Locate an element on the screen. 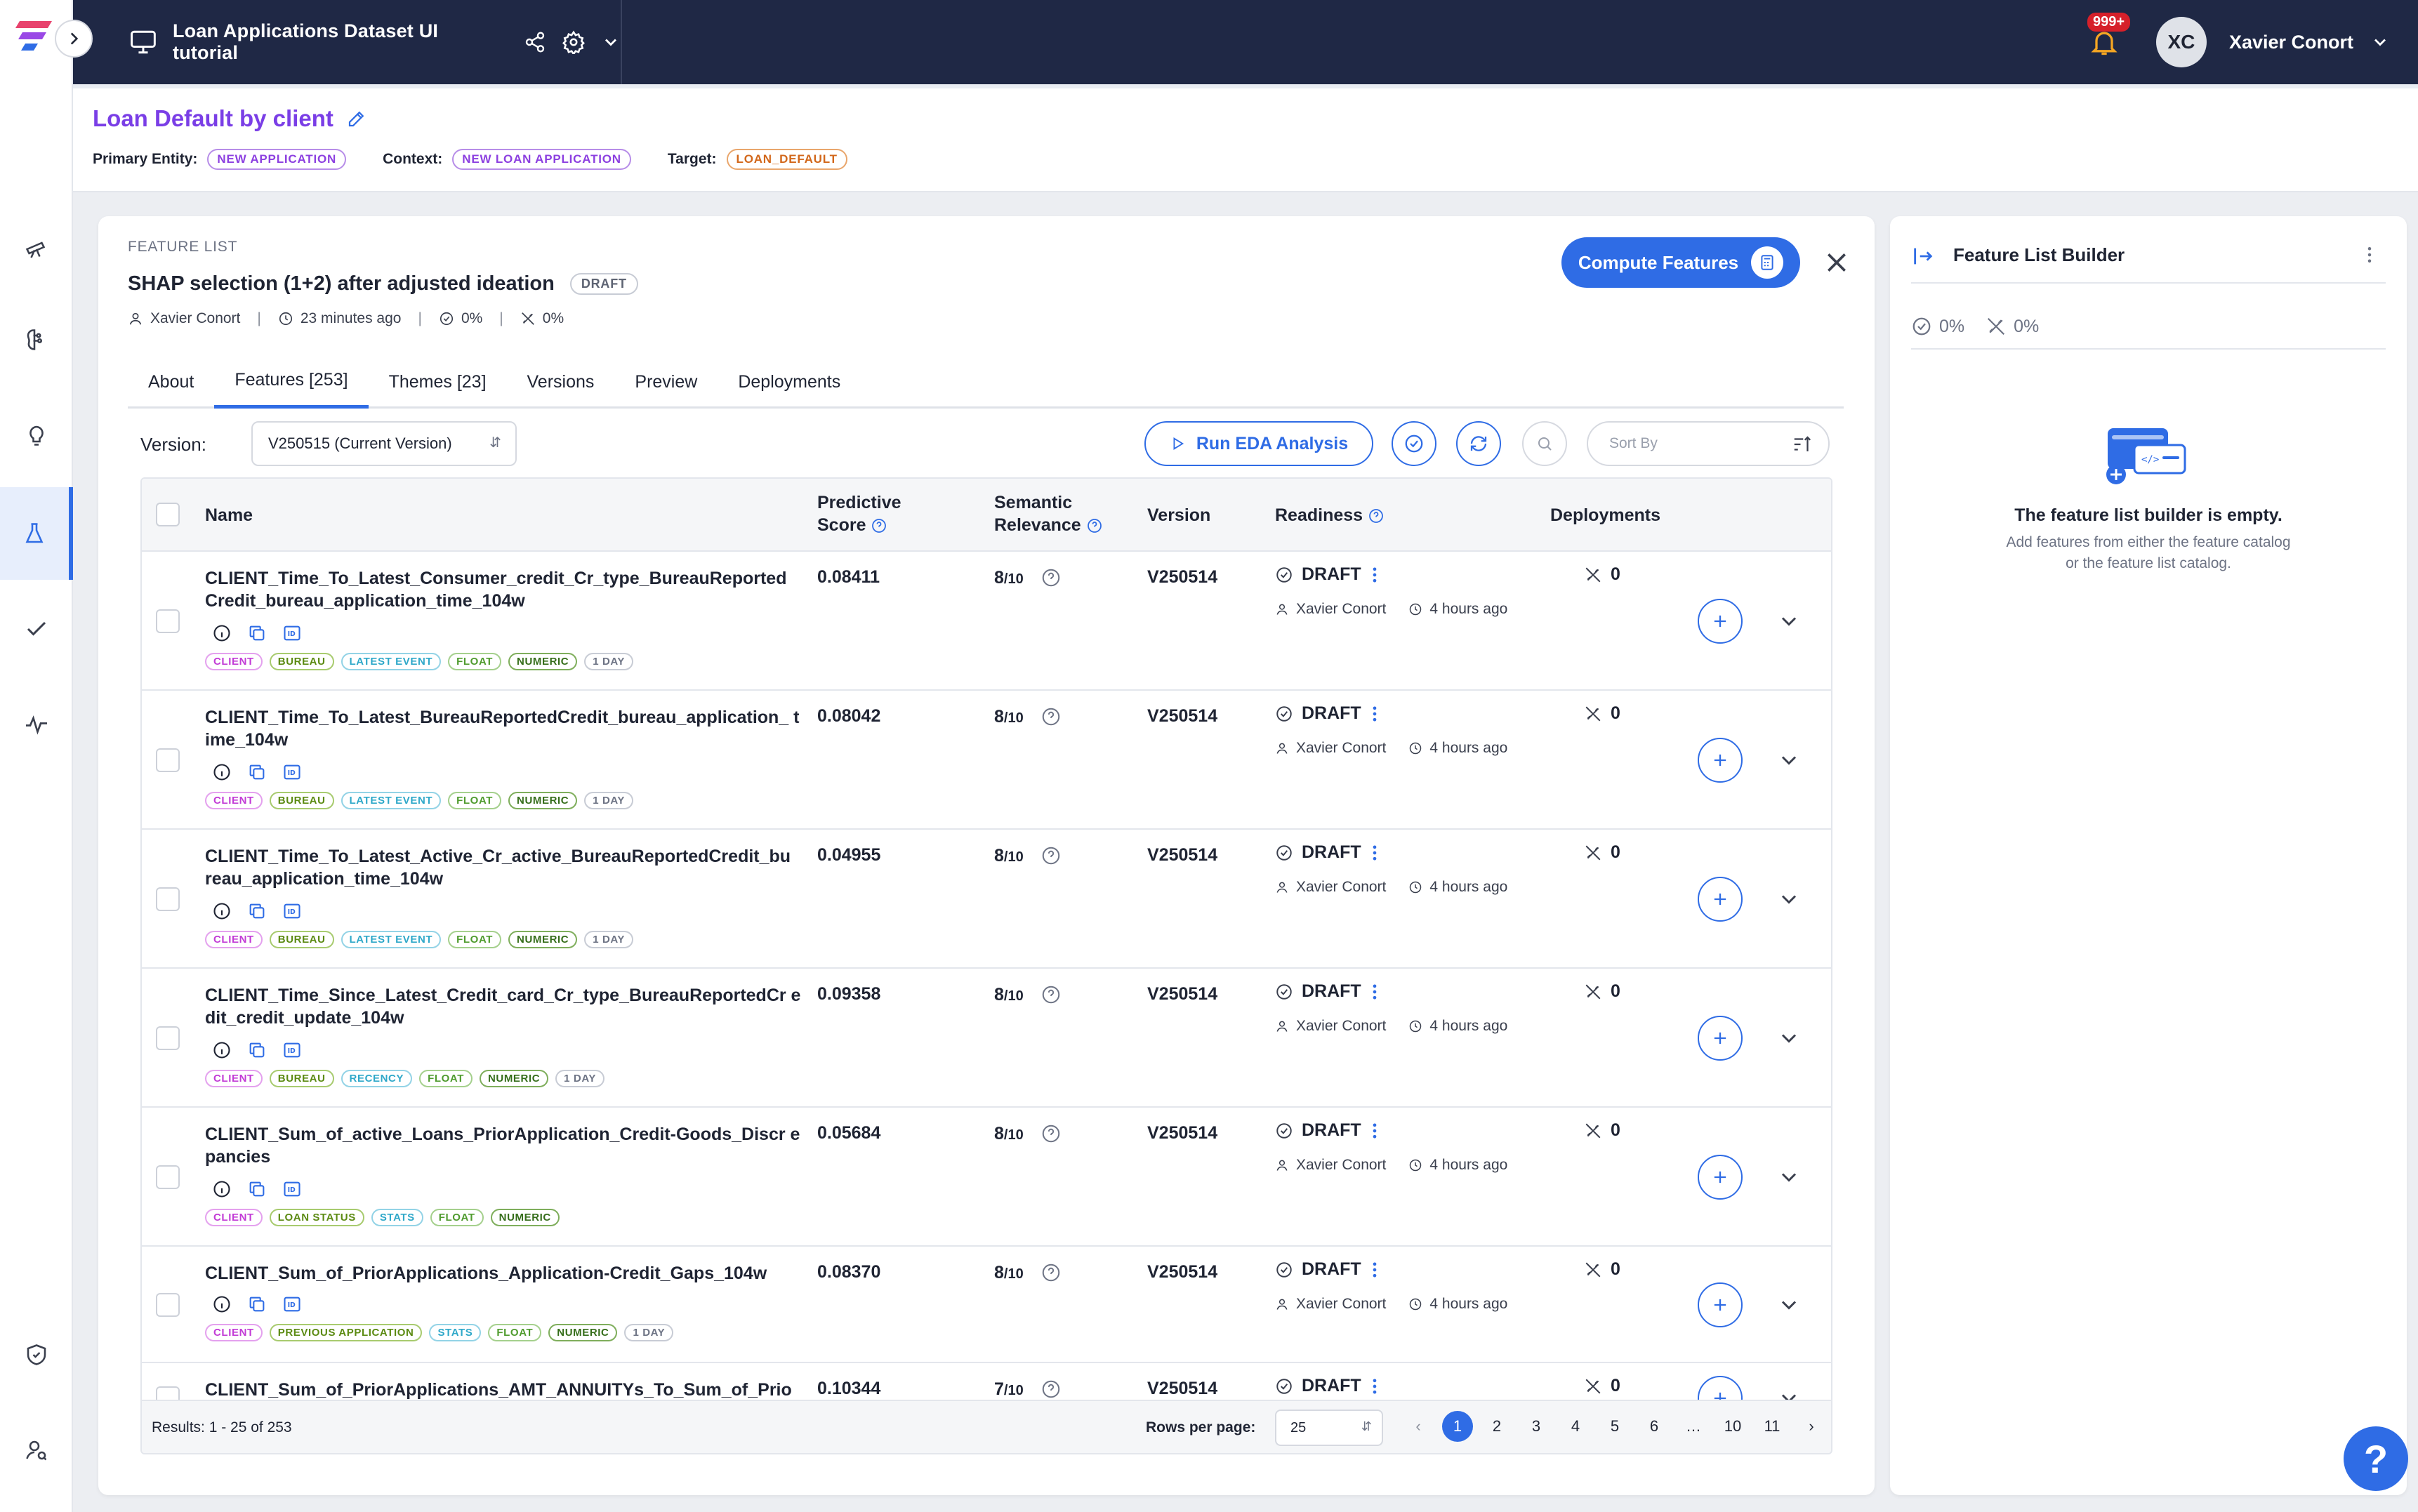 This screenshot has width=2418, height=1512. select-all-checkbox is located at coordinates (168, 514).